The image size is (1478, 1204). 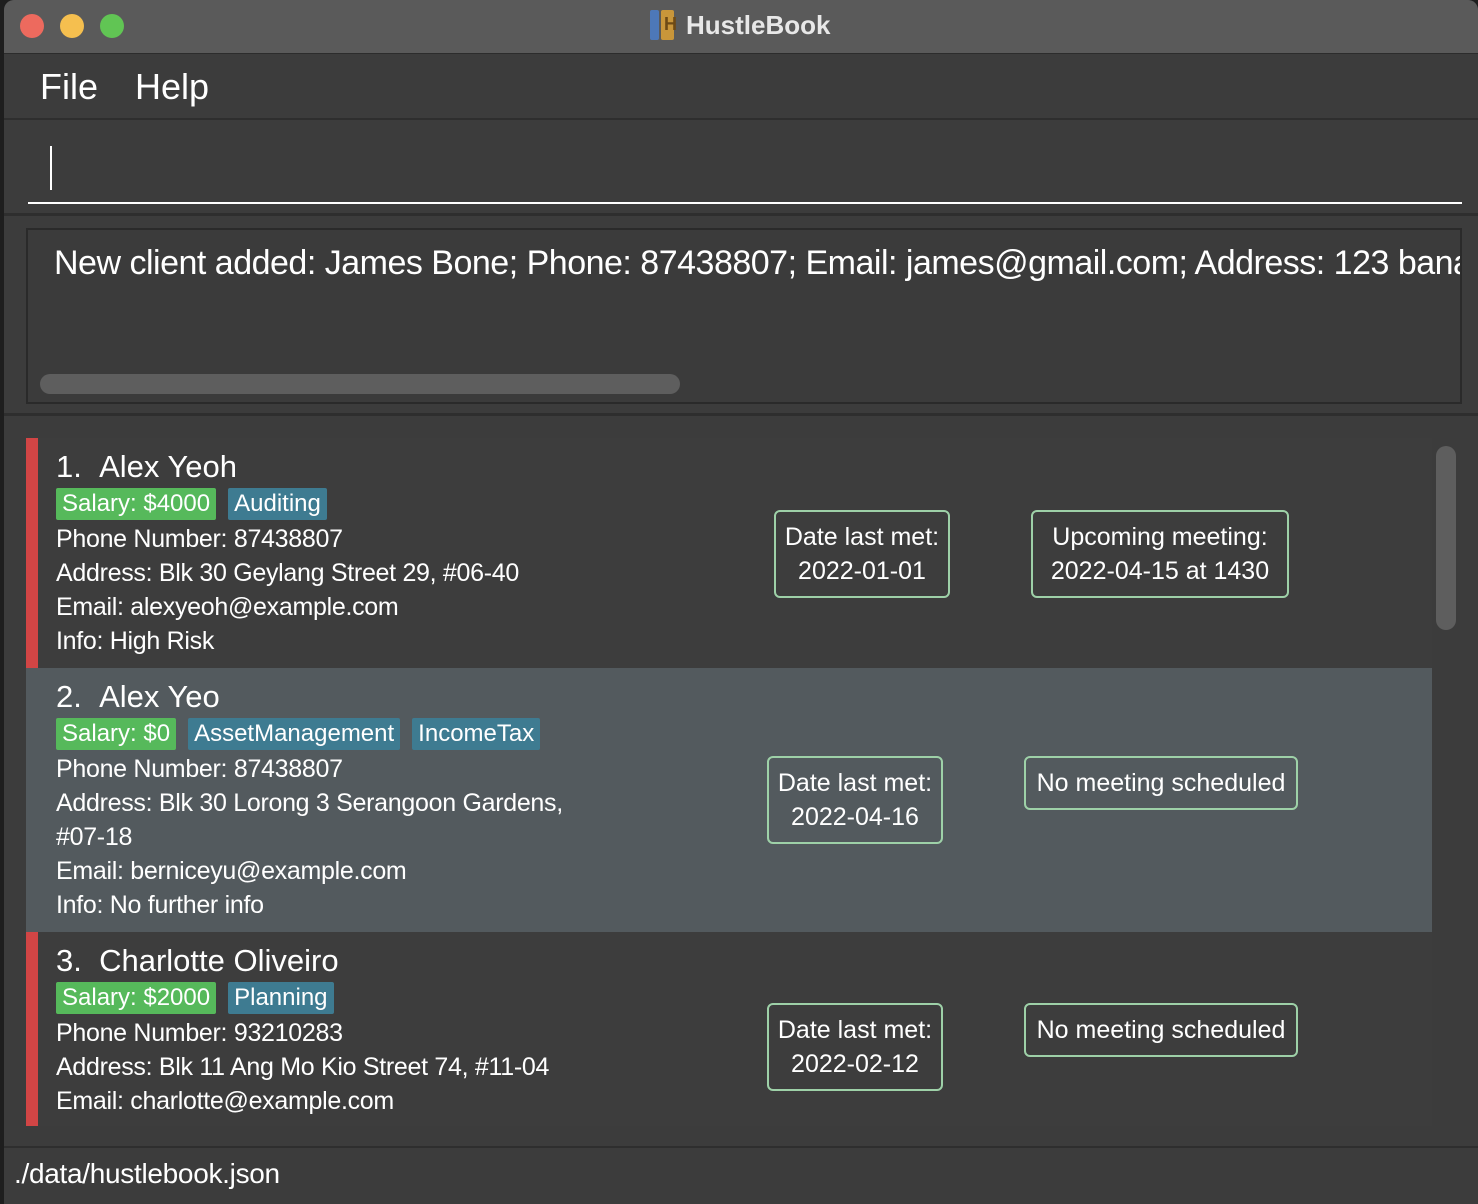 I want to click on client-name: 3. Charlotte Oliveiro, so click(x=197, y=960).